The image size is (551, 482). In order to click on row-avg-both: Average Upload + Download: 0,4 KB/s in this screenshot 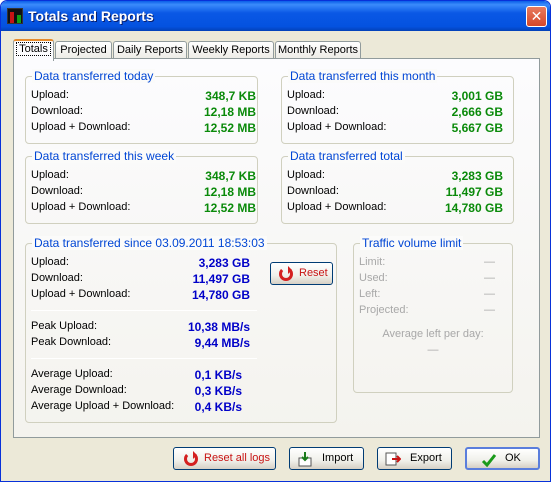, I will do `click(143, 408)`.